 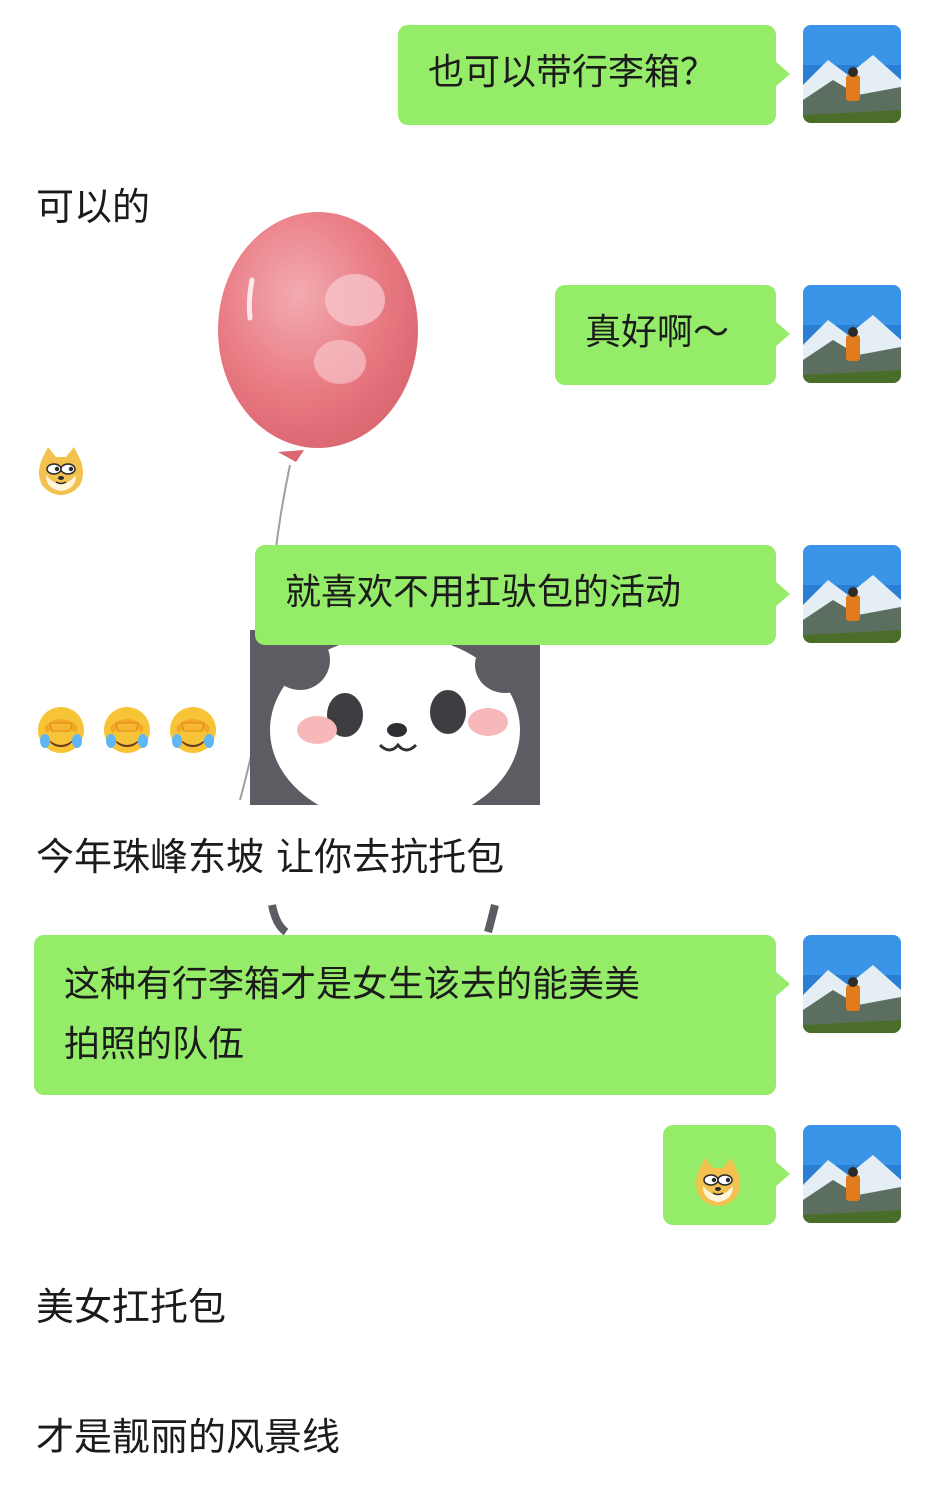 I want to click on message-bubble: 就喜欢不用扛驮包的活动, so click(x=522, y=595).